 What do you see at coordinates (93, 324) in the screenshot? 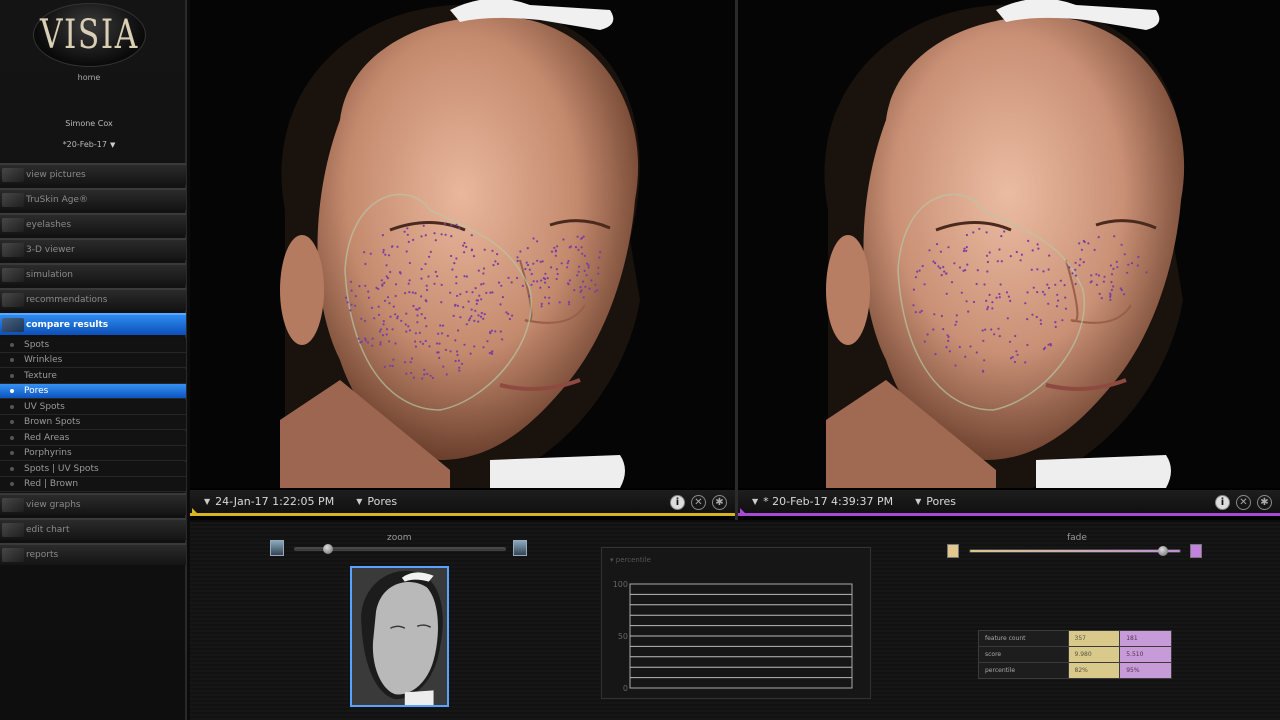
I see `nav-item-compare-results: compare results` at bounding box center [93, 324].